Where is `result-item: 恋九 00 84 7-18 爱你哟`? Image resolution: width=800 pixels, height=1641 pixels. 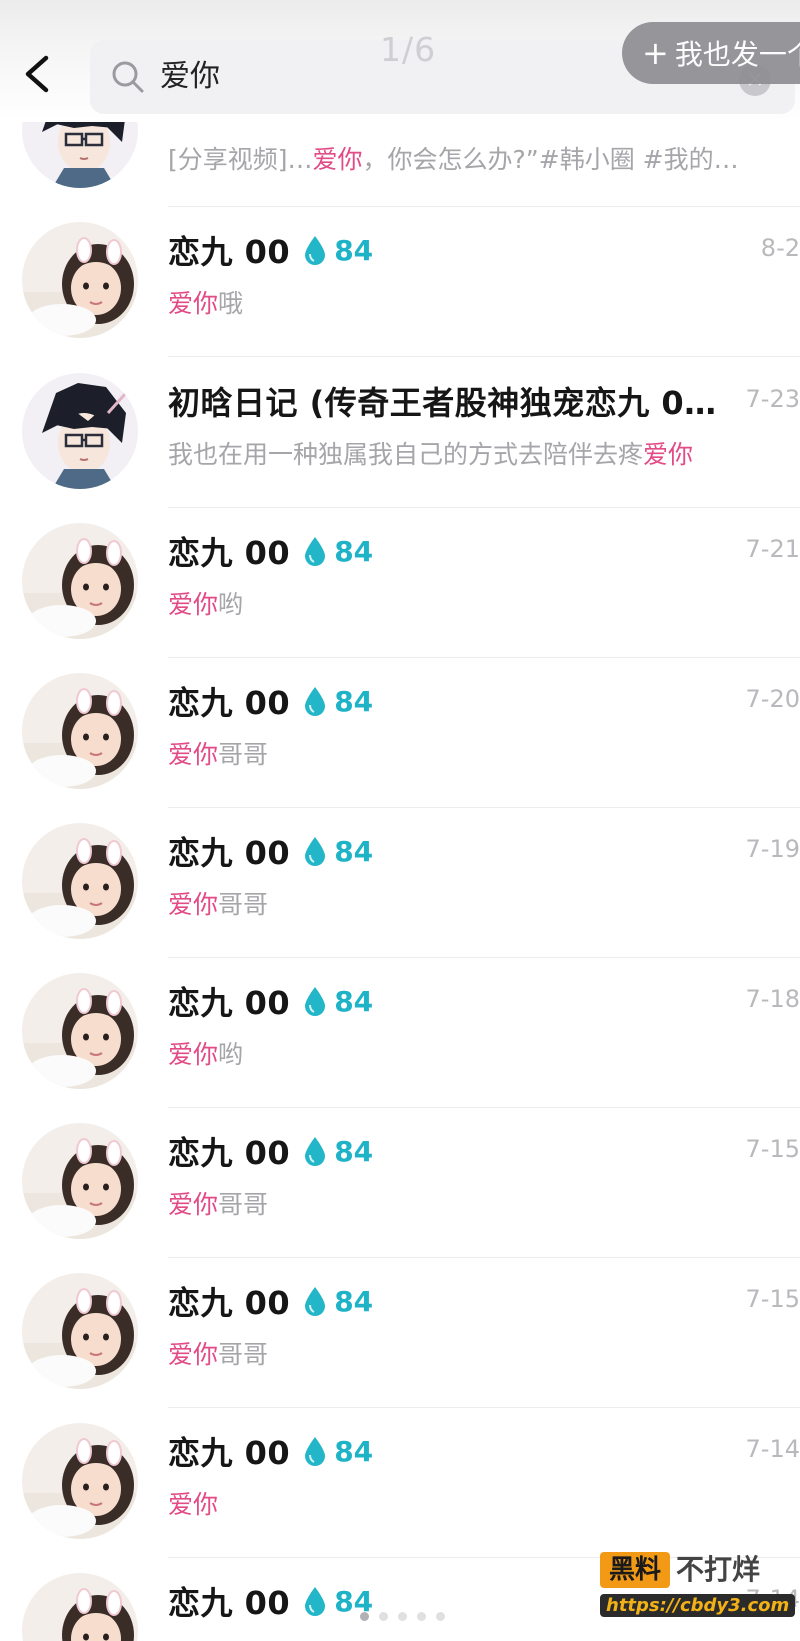 result-item: 恋九 00 84 7-18 爱你哟 is located at coordinates (400, 1032).